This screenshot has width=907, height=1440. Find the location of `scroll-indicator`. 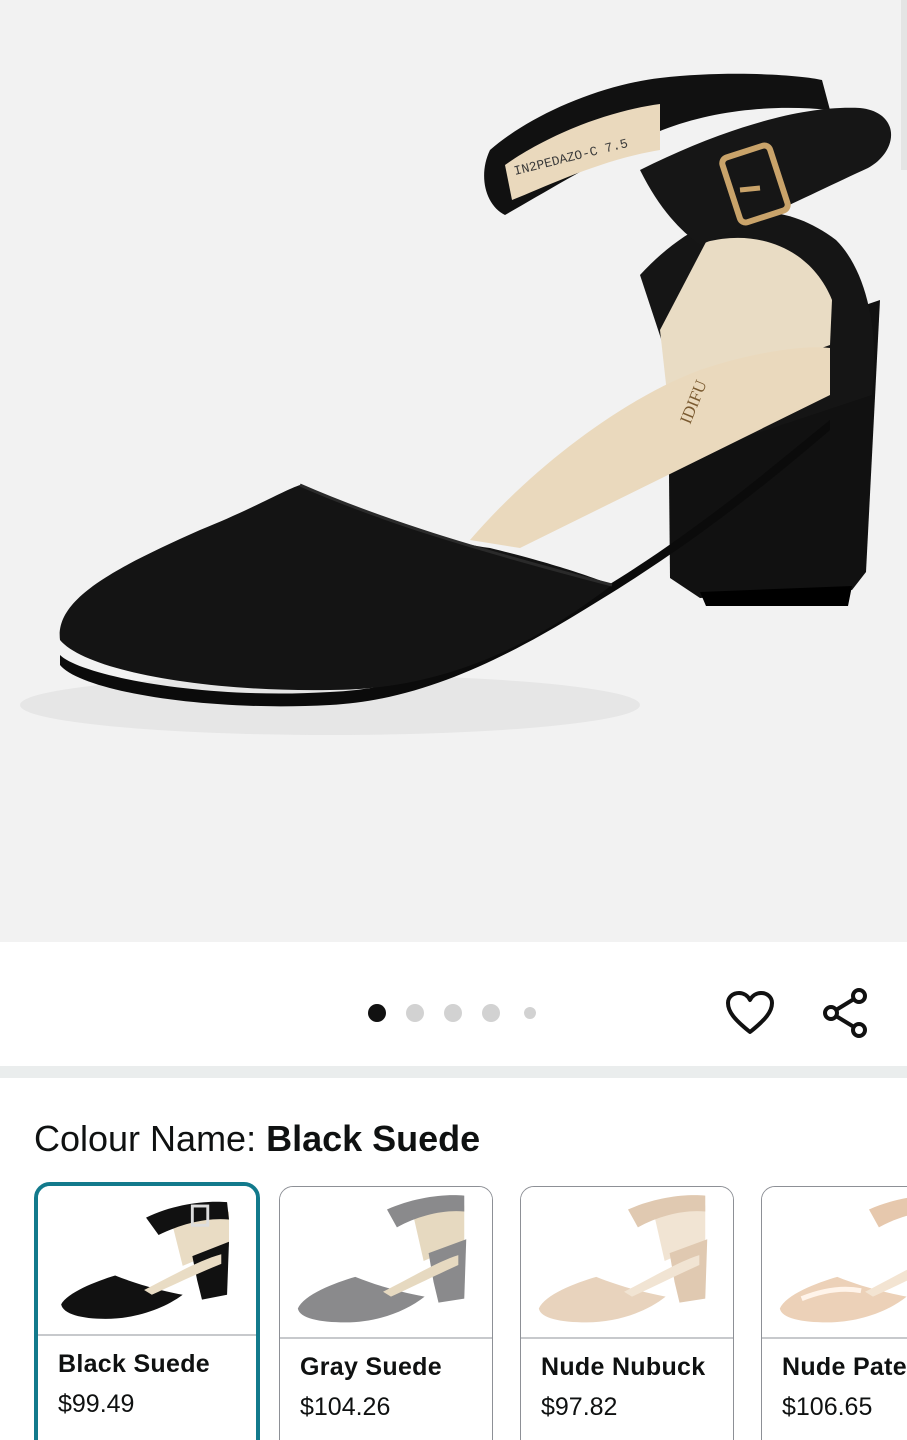

scroll-indicator is located at coordinates (904, 85).